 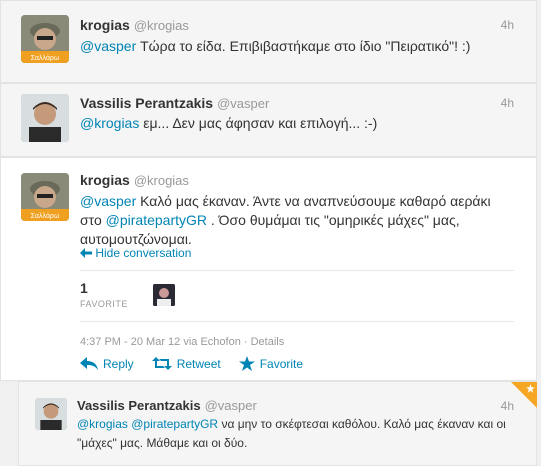 What do you see at coordinates (161, 363) in the screenshot?
I see `retweet-icon` at bounding box center [161, 363].